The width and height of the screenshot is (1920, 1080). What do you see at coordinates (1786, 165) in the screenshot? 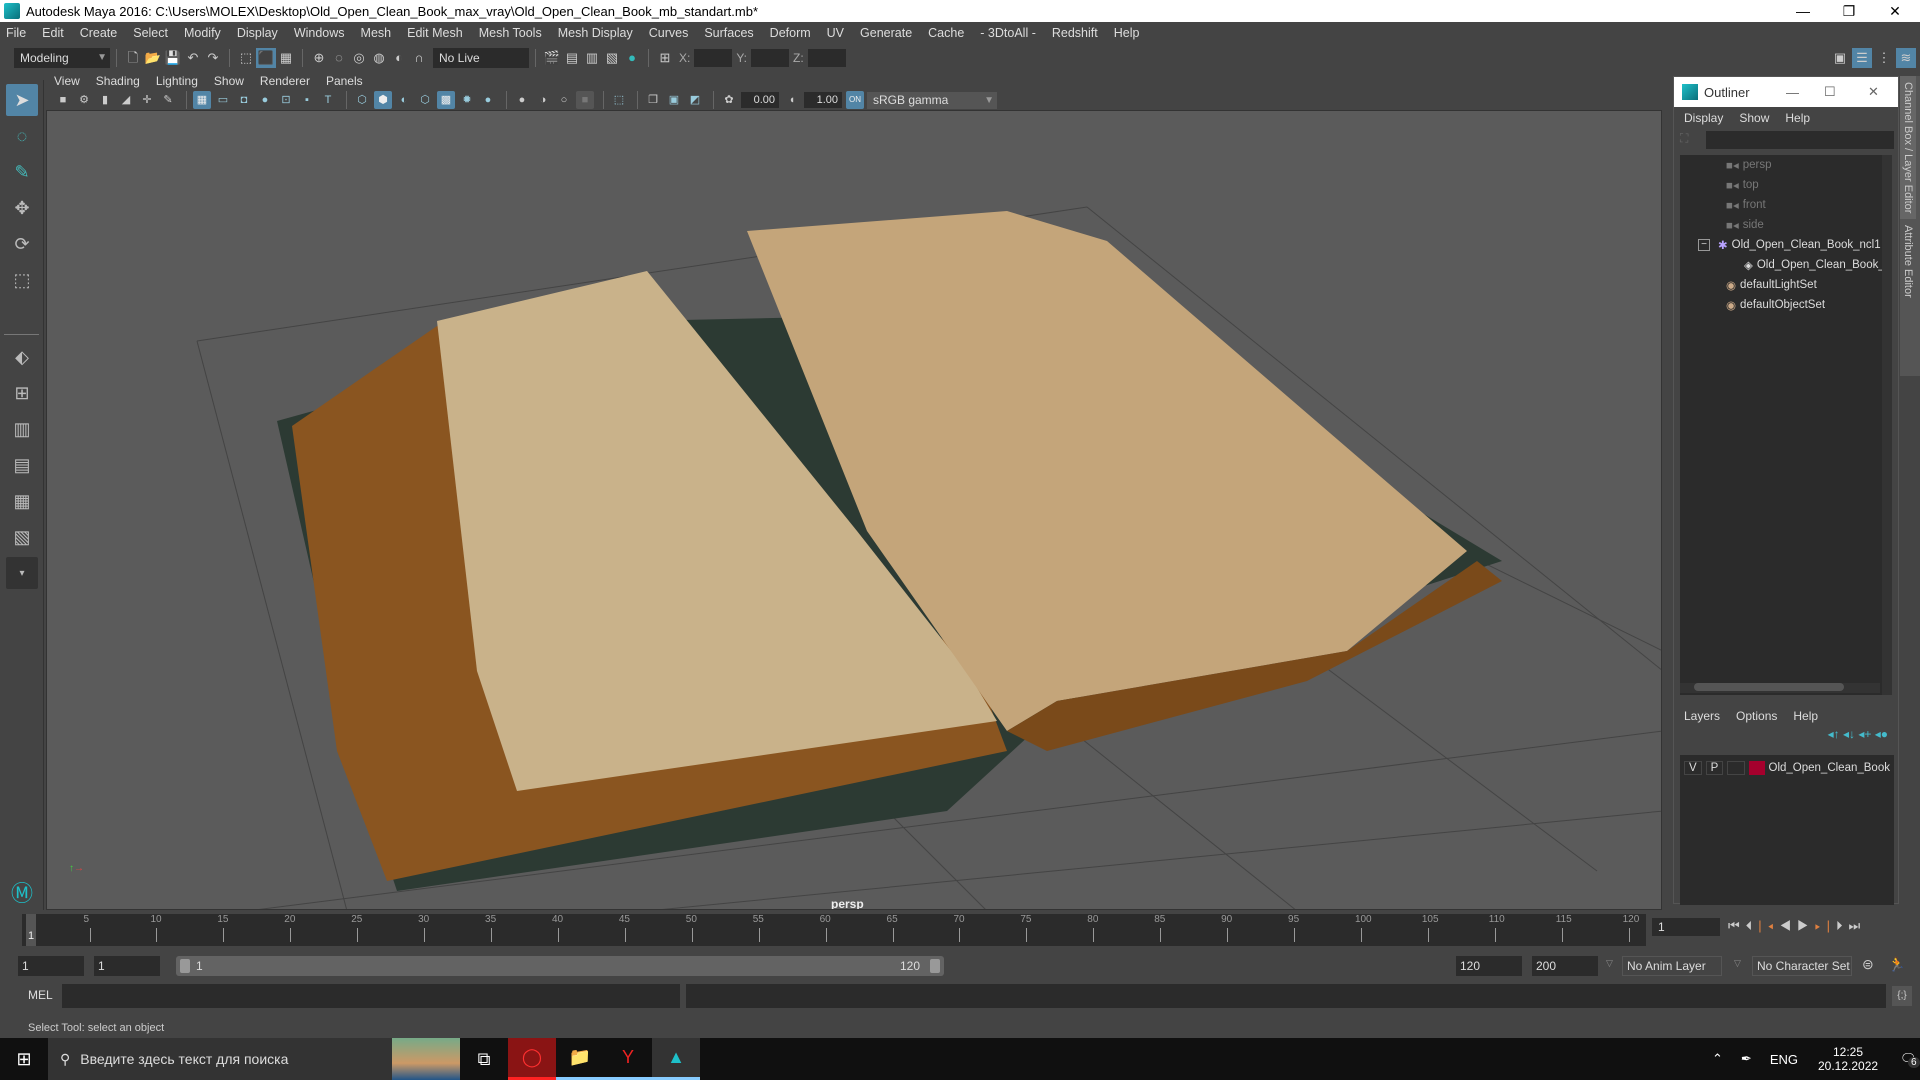
I see `outliner-item: ■◂ persp` at bounding box center [1786, 165].